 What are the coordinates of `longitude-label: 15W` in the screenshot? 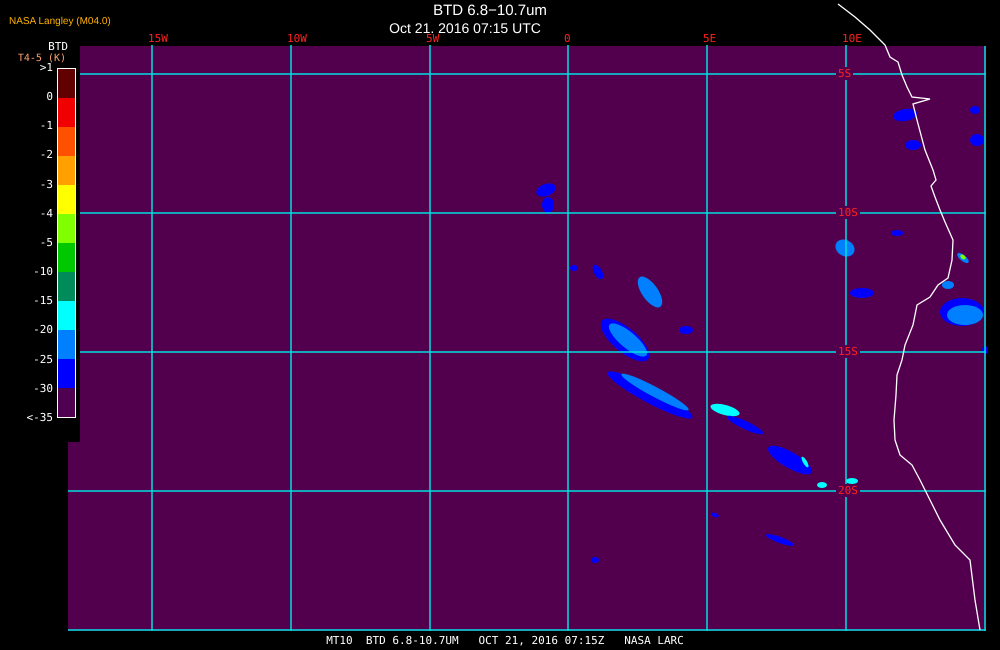 It's located at (158, 39).